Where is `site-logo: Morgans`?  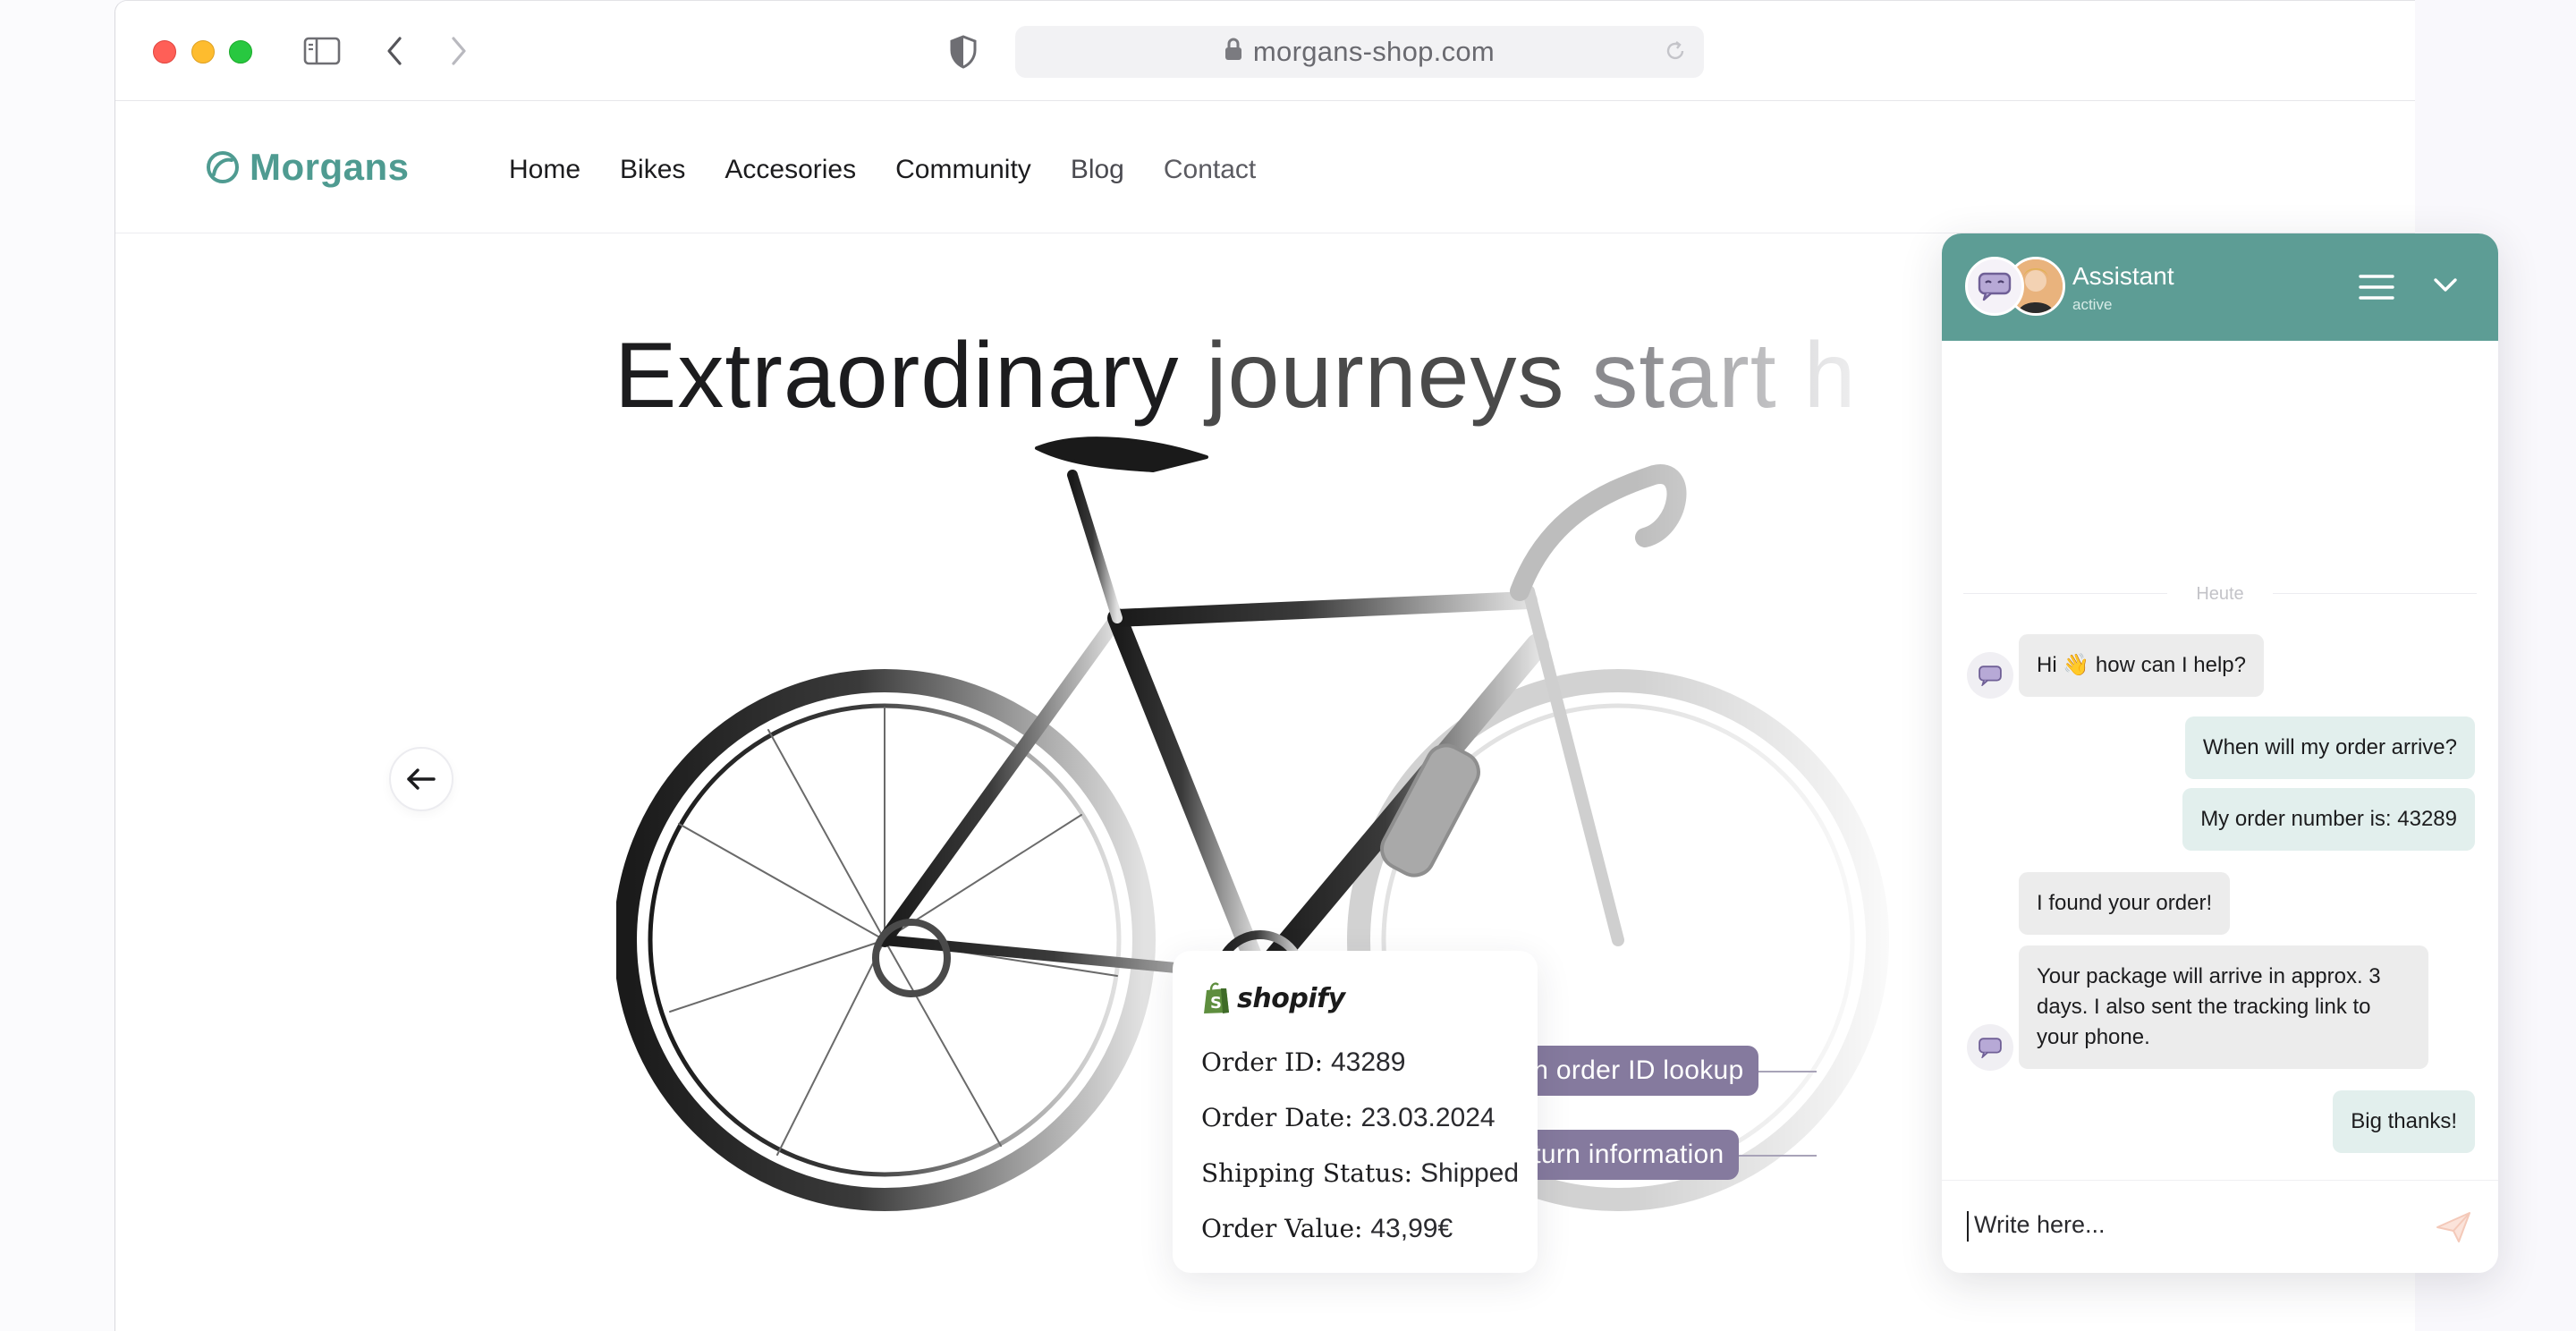
site-logo: Morgans is located at coordinates (307, 168).